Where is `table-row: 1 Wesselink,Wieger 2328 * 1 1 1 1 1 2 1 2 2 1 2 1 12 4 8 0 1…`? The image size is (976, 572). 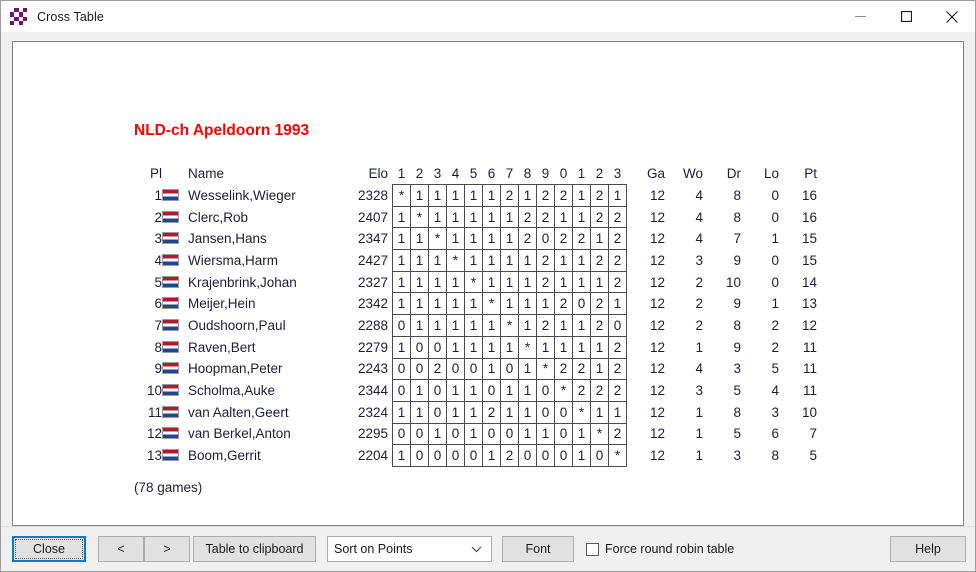 table-row: 1 Wesselink,Wieger 2328 * 1 1 1 1 1 2 1 2 2 1 2 1 12 4 8 0 1… is located at coordinates (475, 195).